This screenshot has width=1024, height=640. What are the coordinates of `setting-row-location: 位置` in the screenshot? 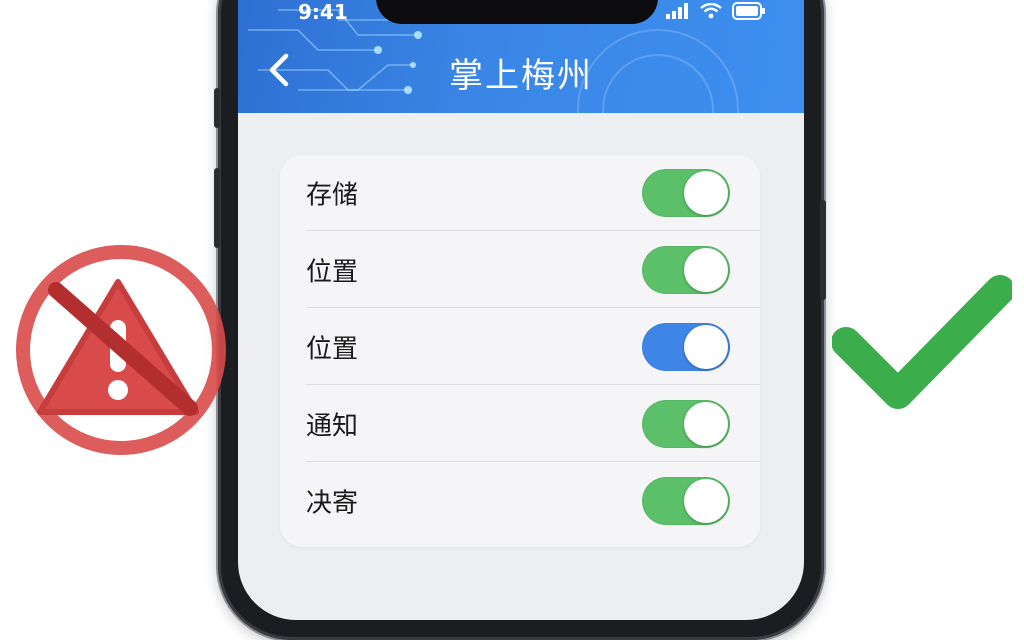 It's located at (520, 270).